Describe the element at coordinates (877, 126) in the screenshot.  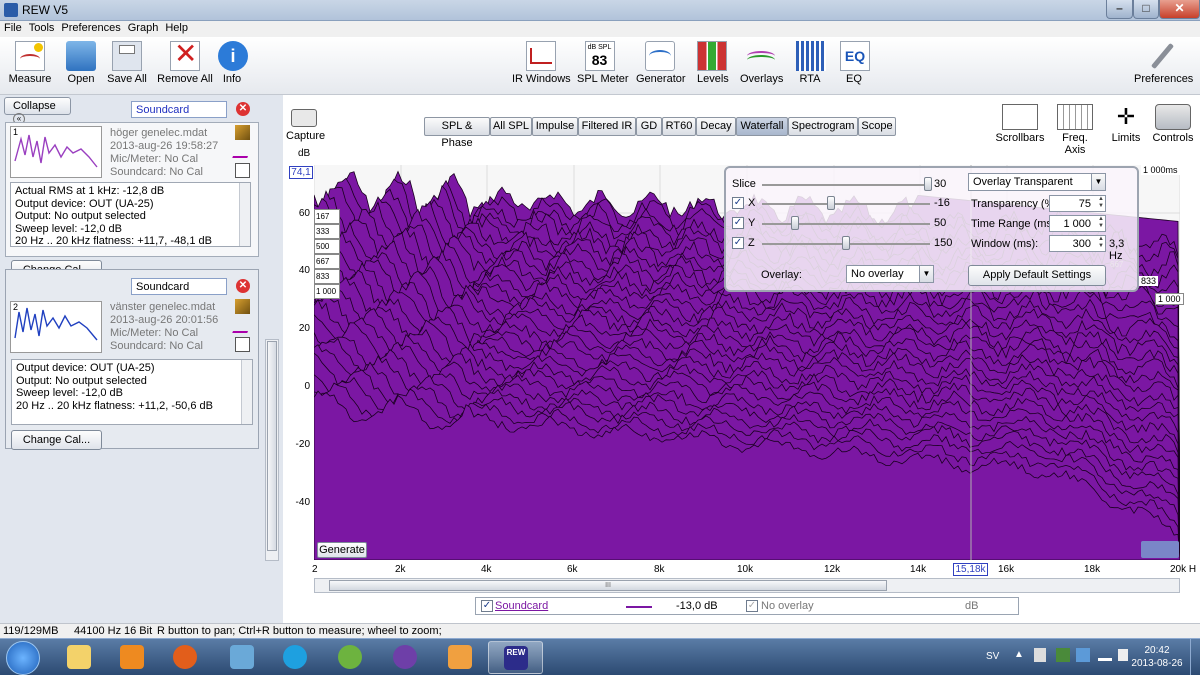
I see `tab-scope: Scope` at that location.